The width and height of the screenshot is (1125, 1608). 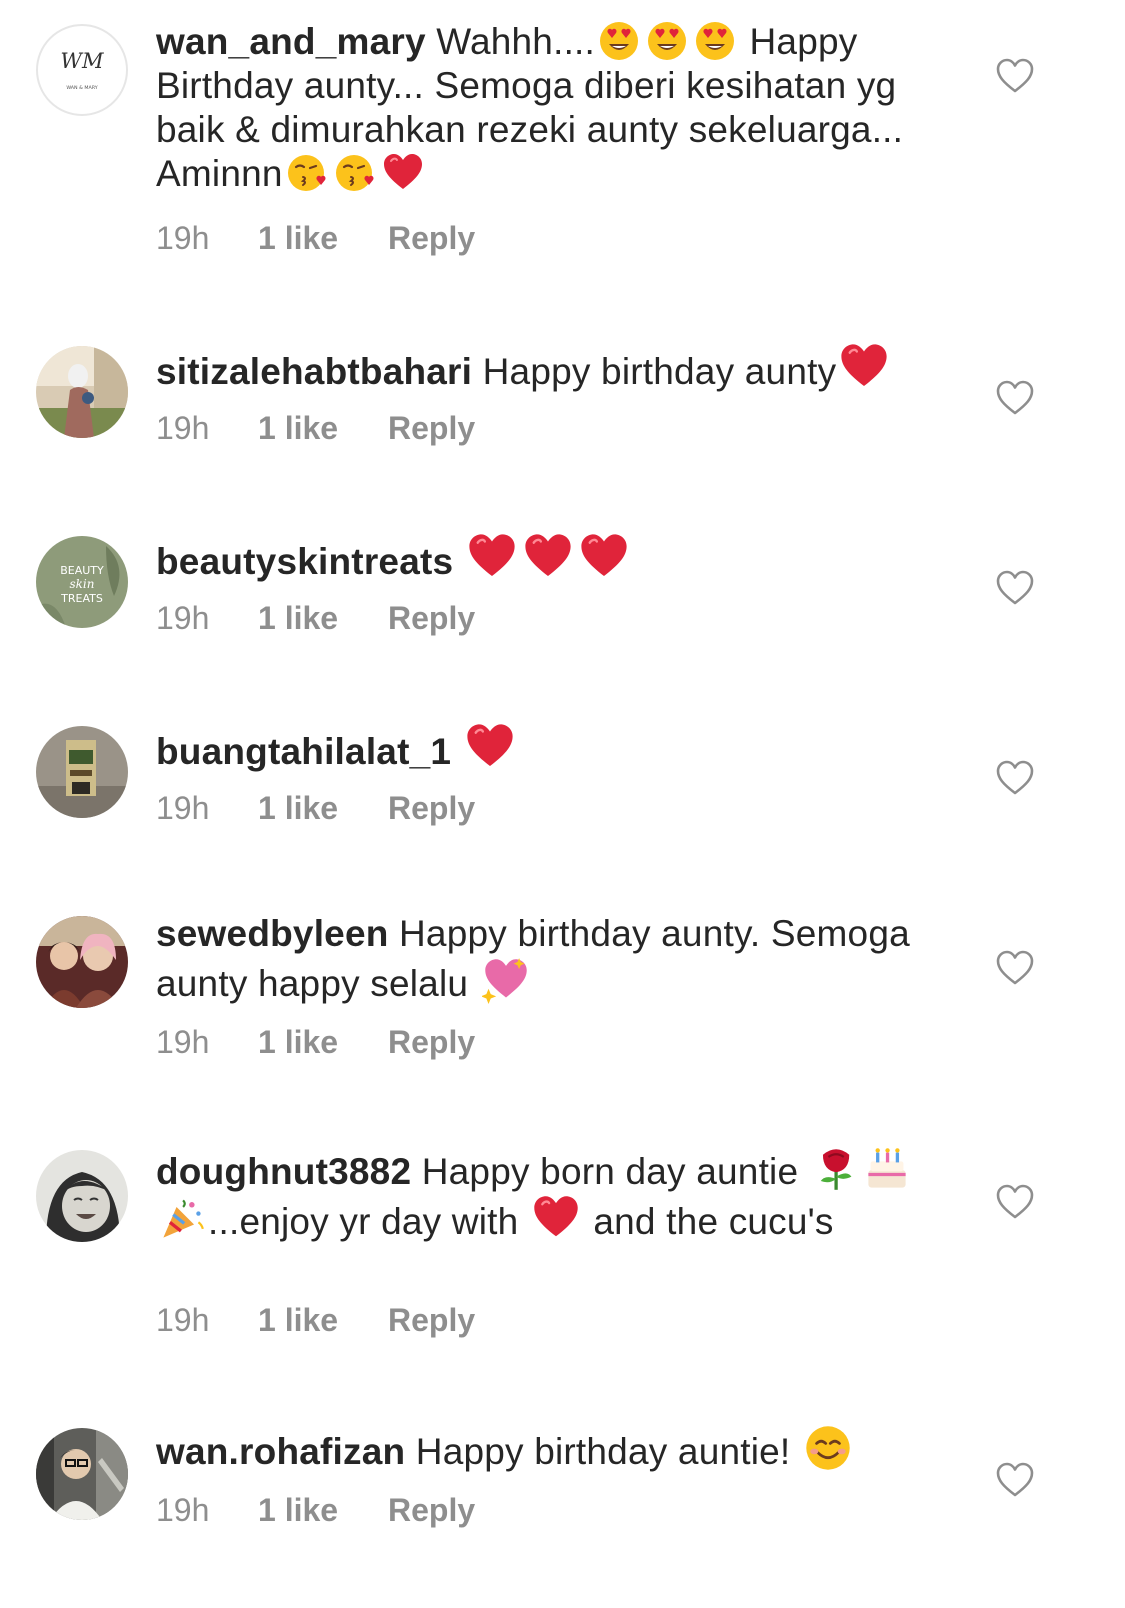 I want to click on avatar: WM WAN & MARY, so click(x=82, y=70).